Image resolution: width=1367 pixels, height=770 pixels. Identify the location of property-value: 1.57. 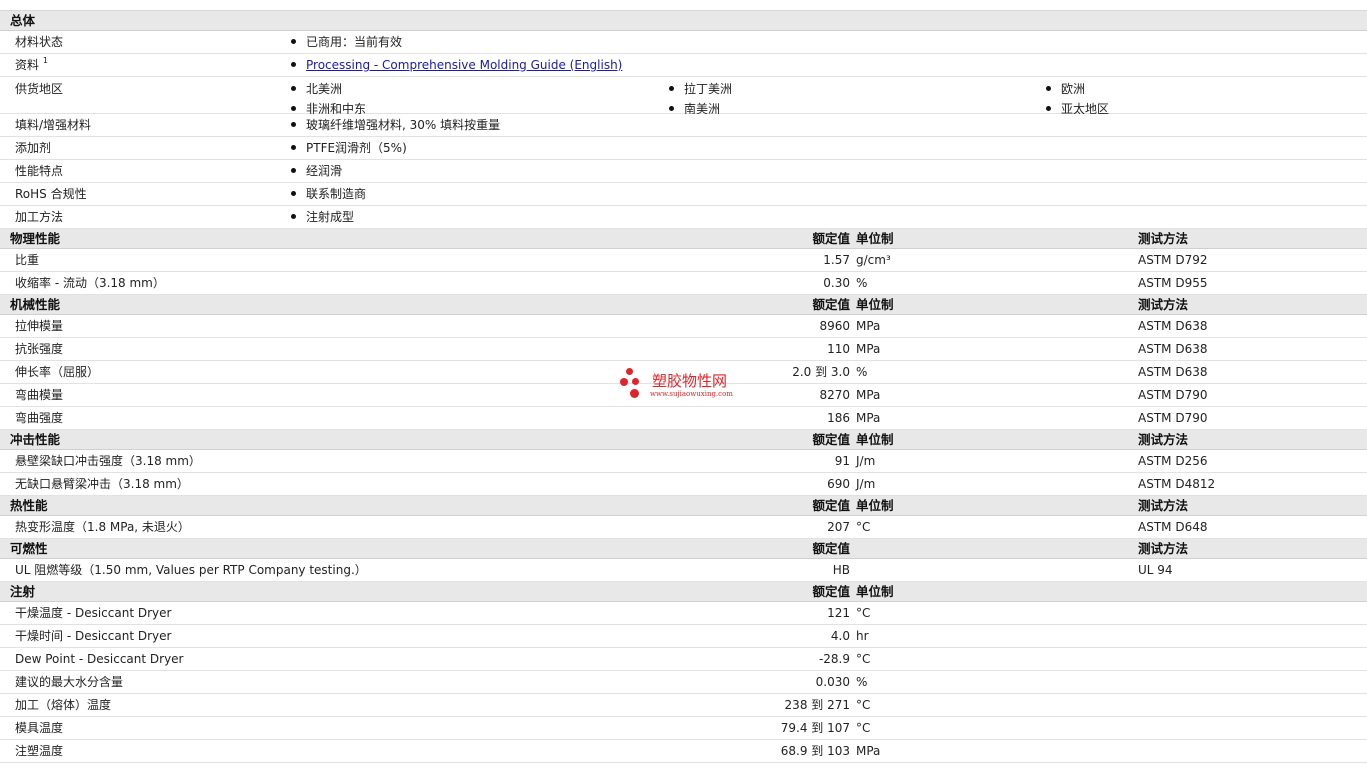
(836, 260).